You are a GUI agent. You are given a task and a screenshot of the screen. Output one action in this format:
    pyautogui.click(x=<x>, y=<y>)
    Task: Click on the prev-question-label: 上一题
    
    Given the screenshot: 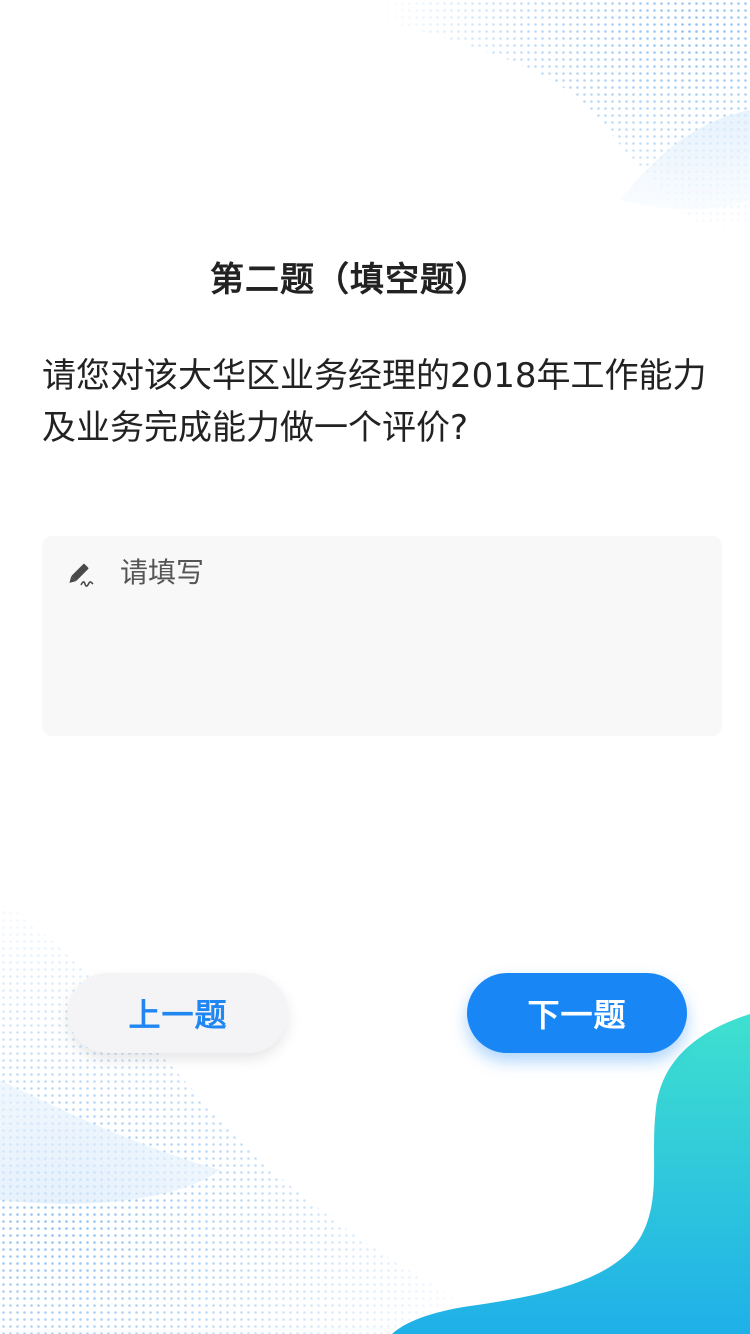 What is the action you would take?
    pyautogui.click(x=178, y=1015)
    